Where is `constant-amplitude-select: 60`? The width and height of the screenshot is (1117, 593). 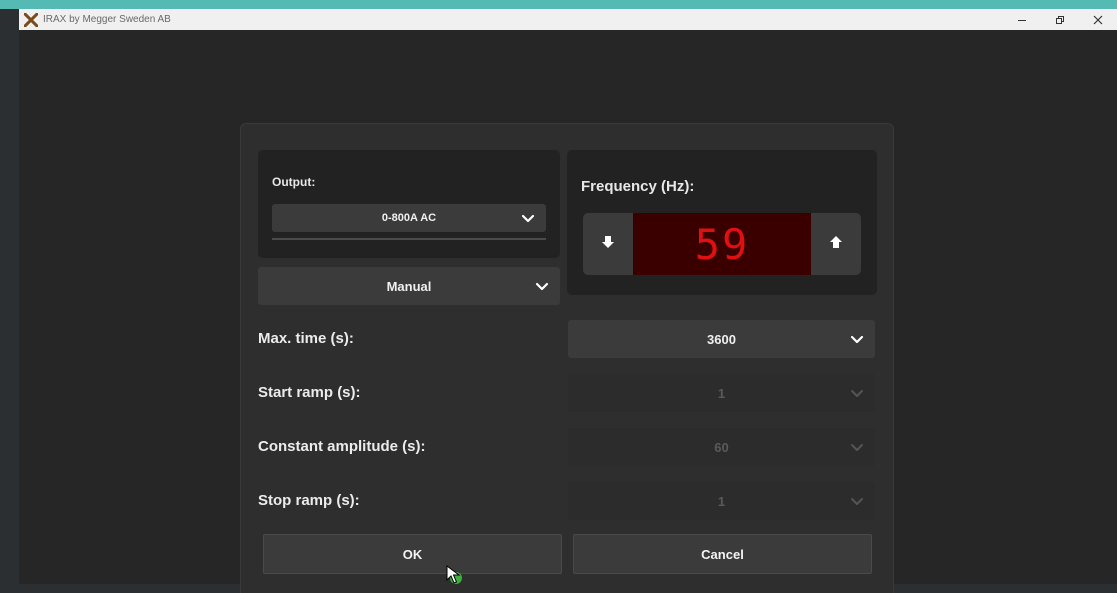
constant-amplitude-select: 60 is located at coordinates (721, 447).